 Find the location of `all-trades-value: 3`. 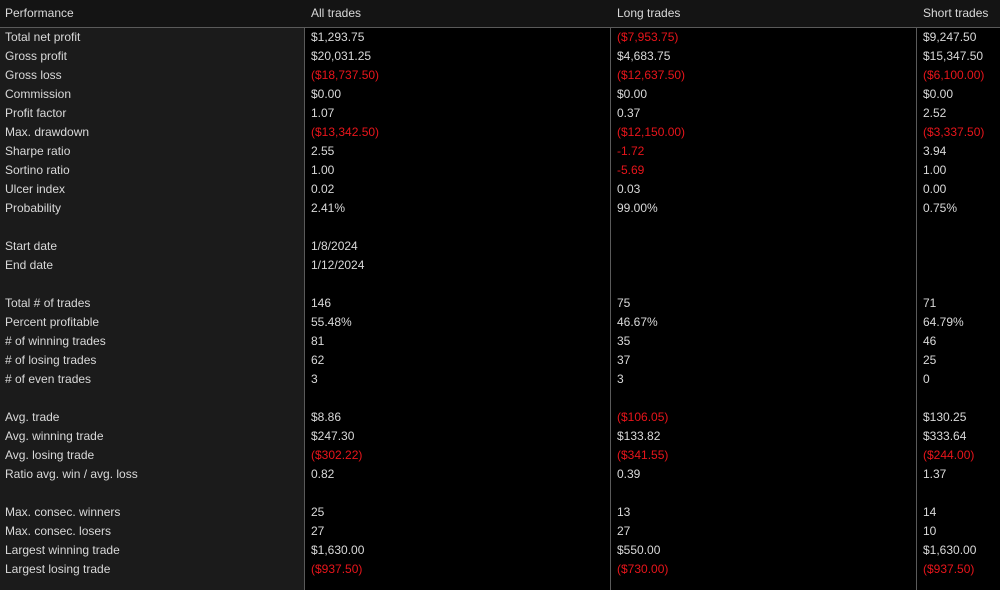

all-trades-value: 3 is located at coordinates (314, 379).